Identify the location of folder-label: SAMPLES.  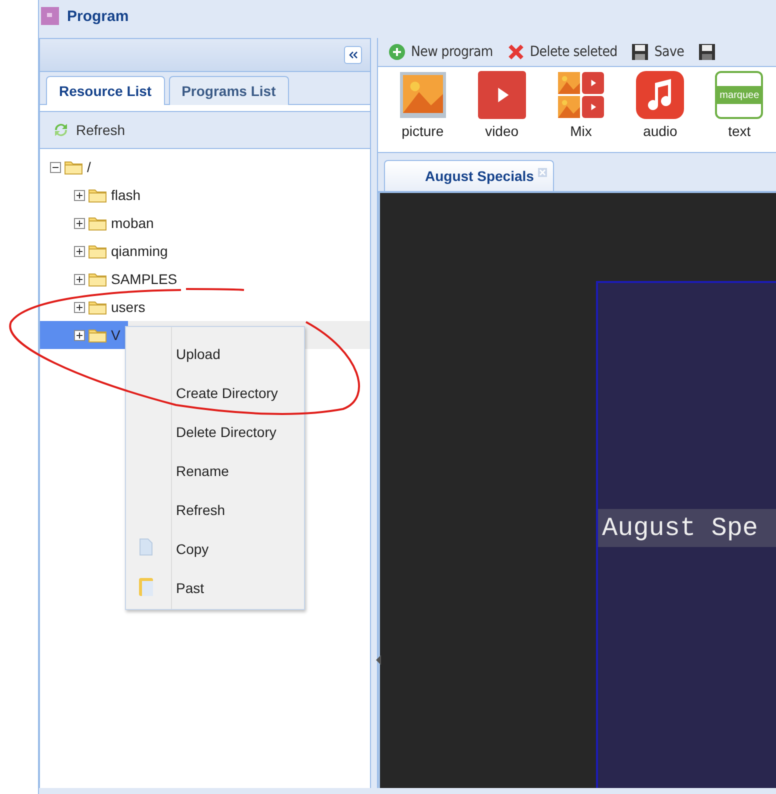
(144, 279).